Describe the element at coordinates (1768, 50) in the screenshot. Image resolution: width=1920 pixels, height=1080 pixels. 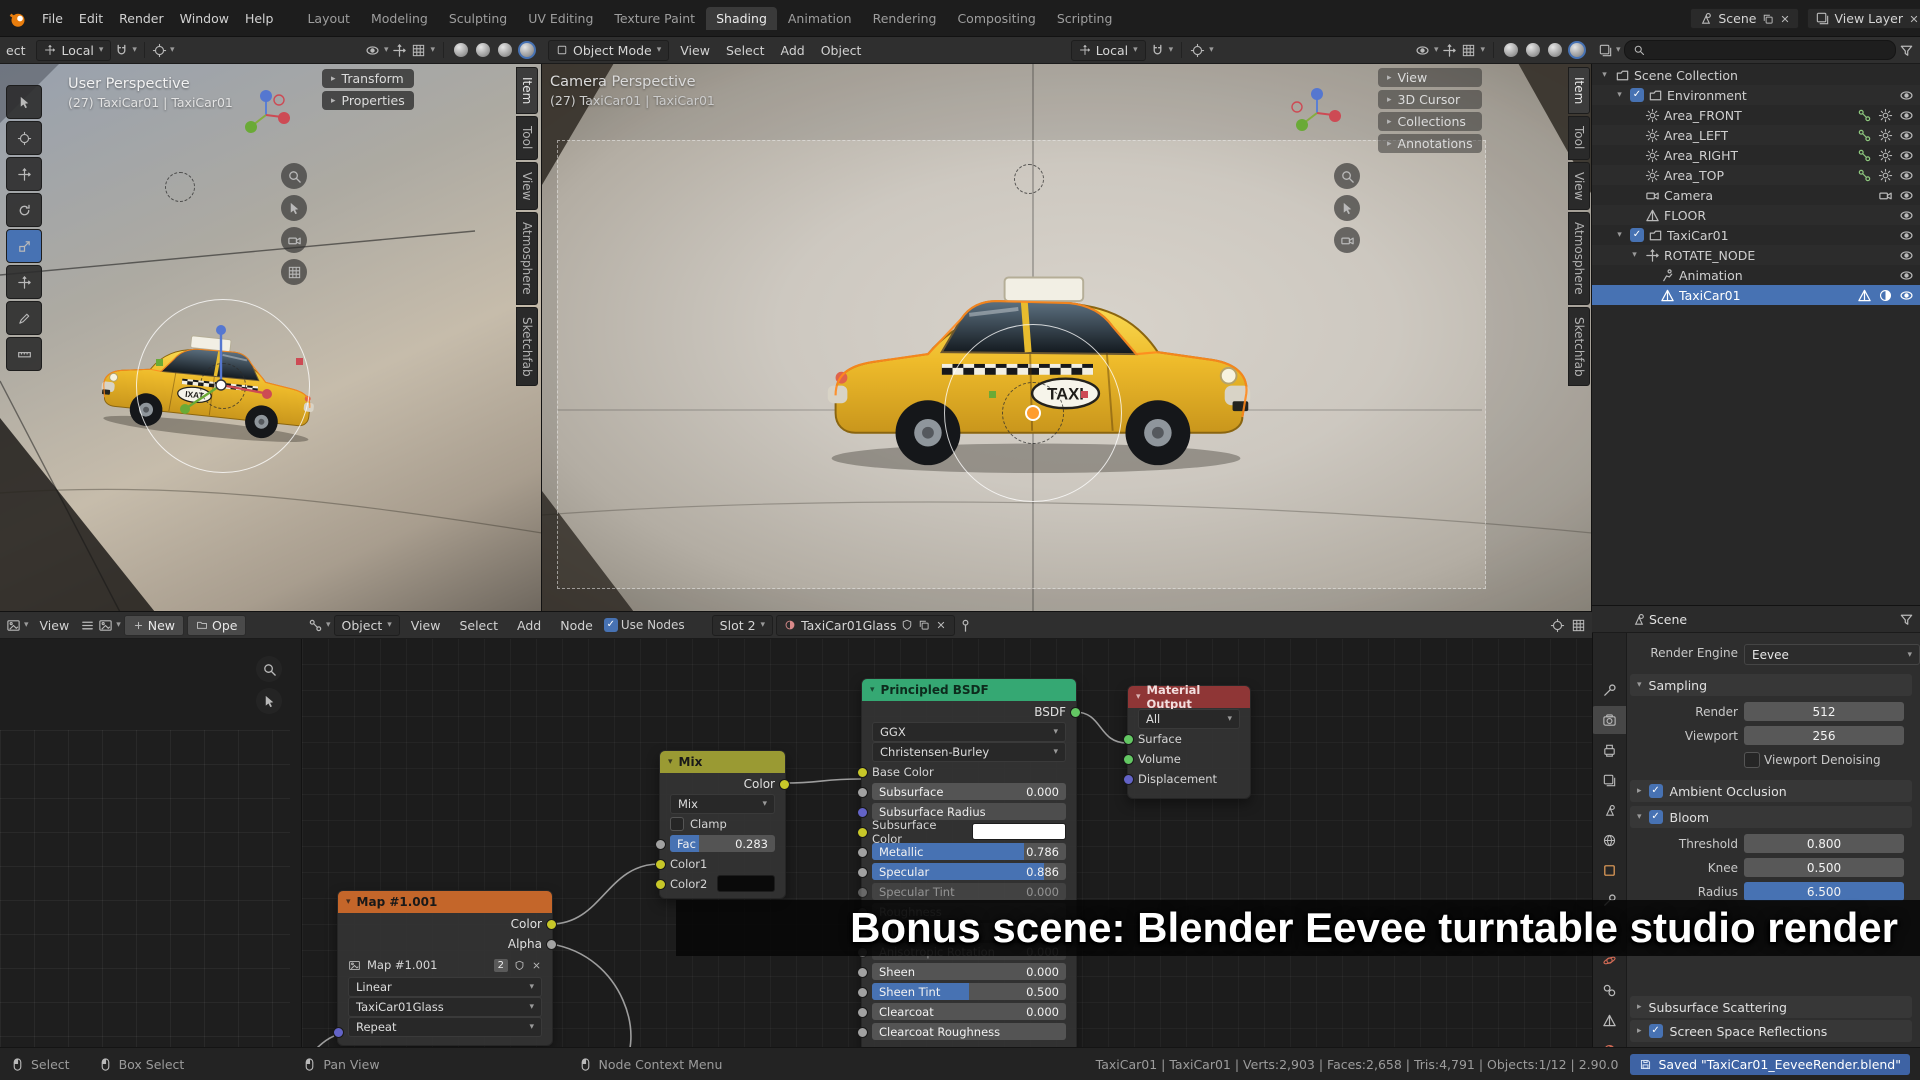
I see `search-input` at that location.